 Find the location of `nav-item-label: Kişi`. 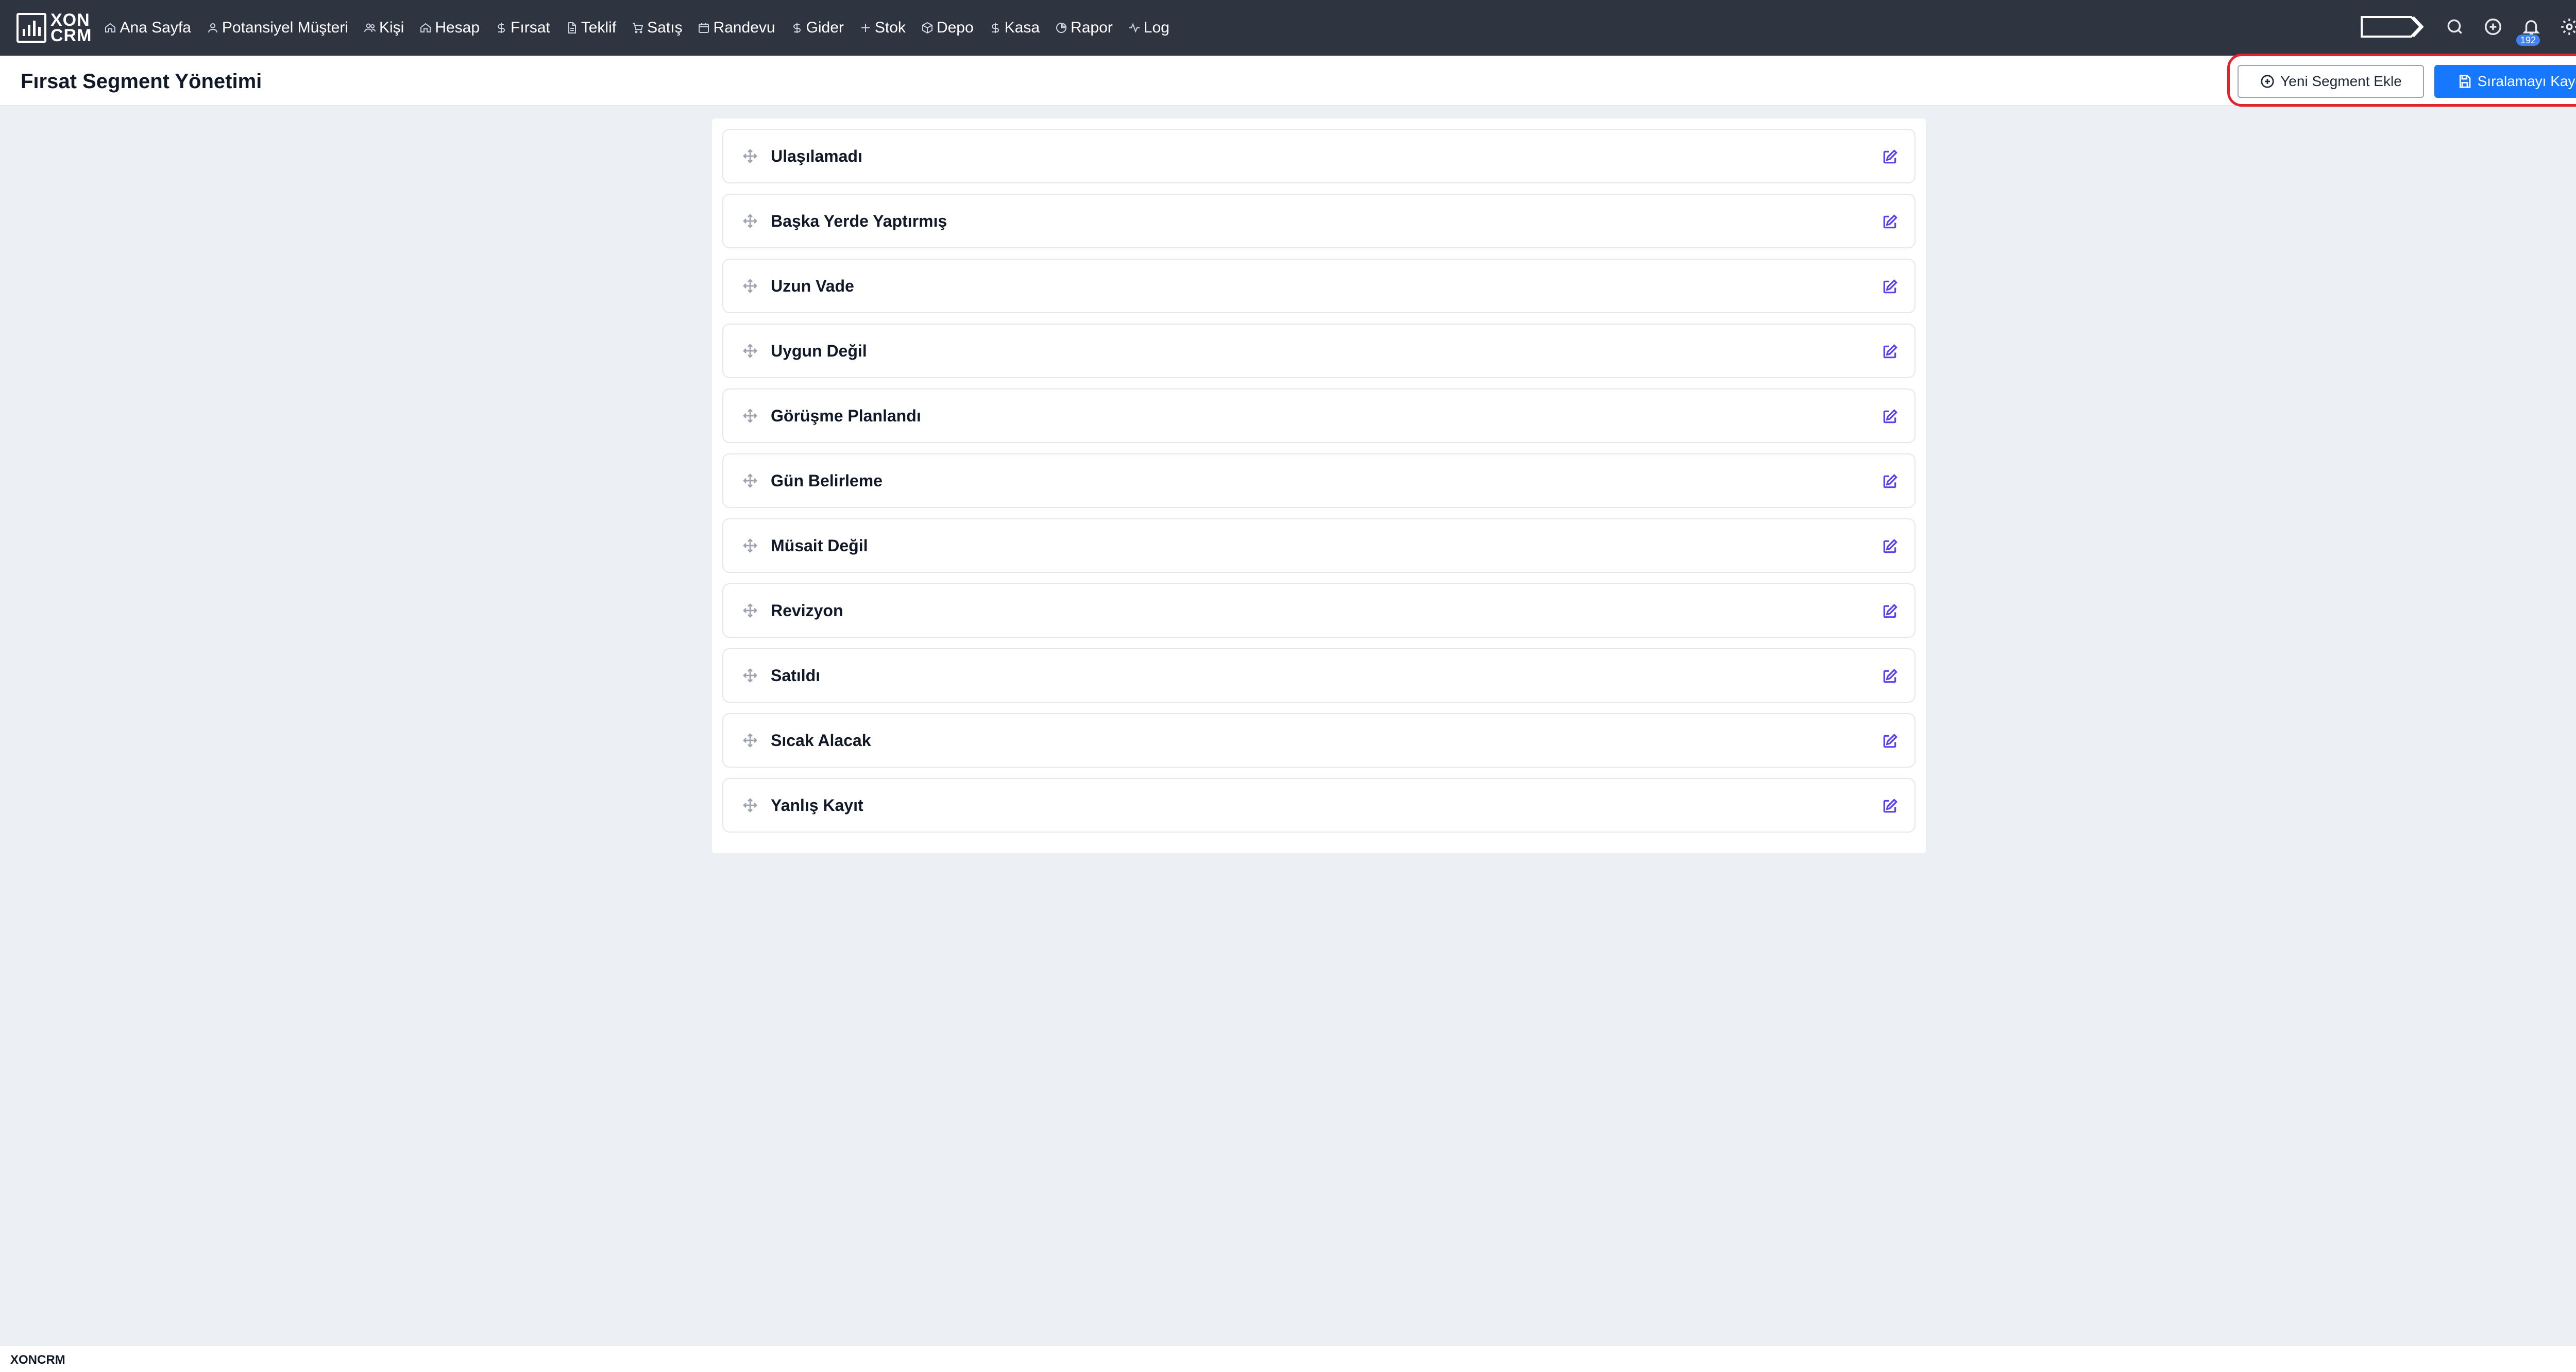

nav-item-label: Kişi is located at coordinates (391, 28).